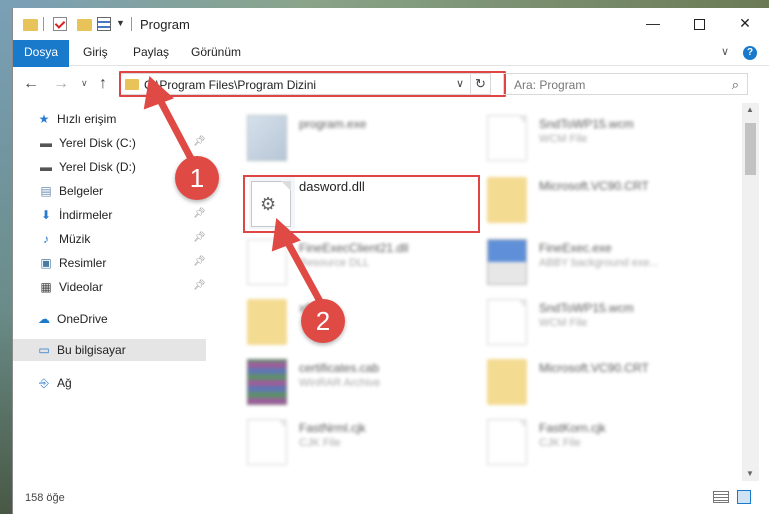  Describe the element at coordinates (82, 319) in the screenshot. I see `nav-label: OneDrive` at that location.